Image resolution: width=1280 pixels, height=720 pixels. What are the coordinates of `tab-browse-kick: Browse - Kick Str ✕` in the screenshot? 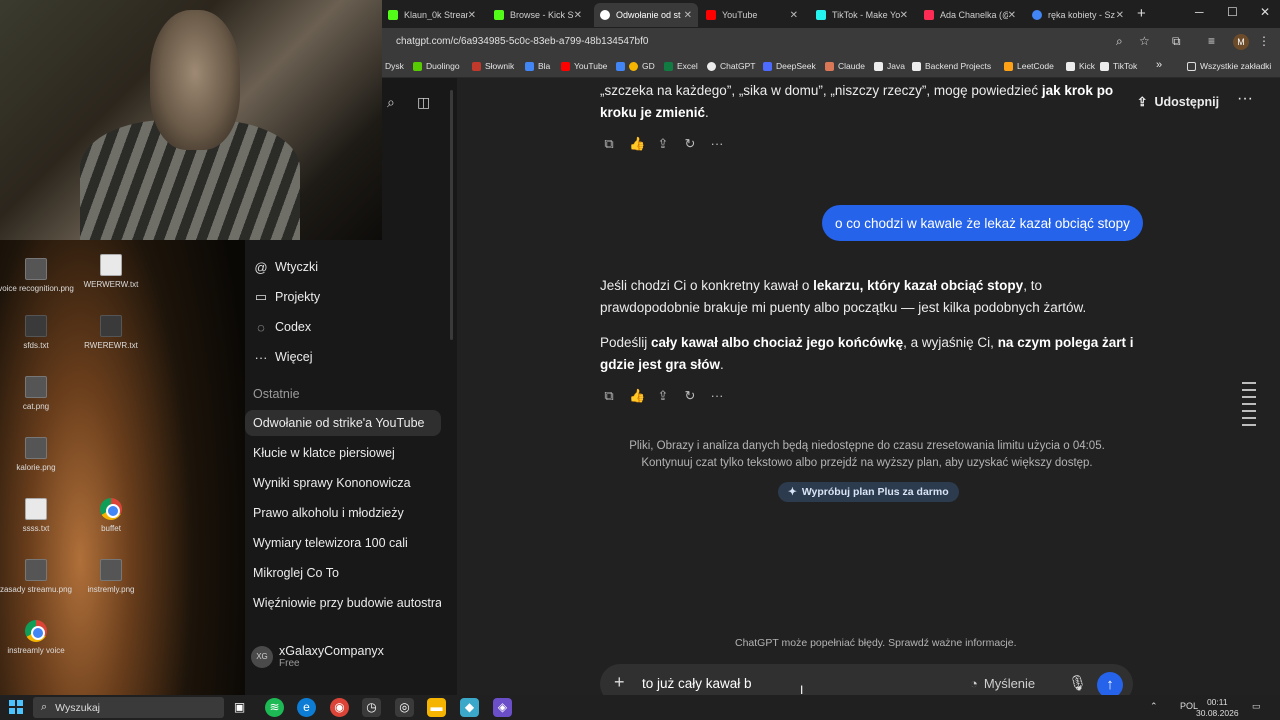 It's located at (538, 15).